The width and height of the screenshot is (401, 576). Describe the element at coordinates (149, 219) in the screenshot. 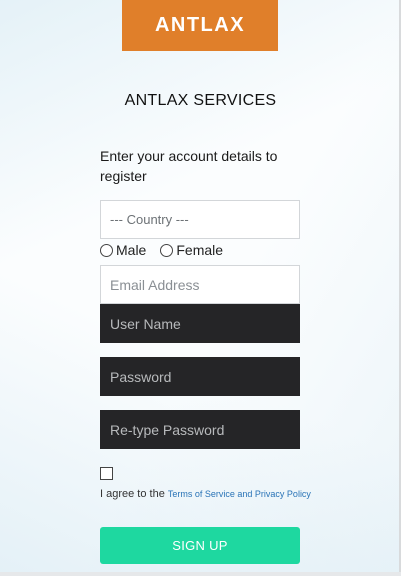

I see `country-select-value: --- Country ---` at that location.